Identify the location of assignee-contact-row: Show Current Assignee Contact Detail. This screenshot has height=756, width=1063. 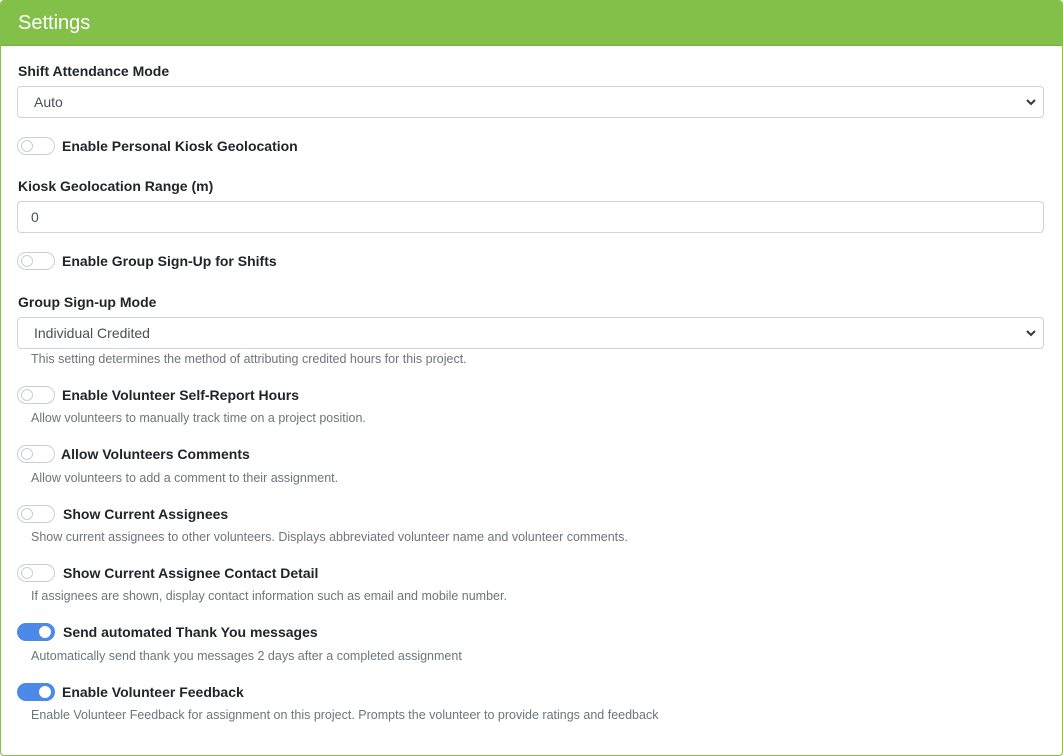
(167, 573).